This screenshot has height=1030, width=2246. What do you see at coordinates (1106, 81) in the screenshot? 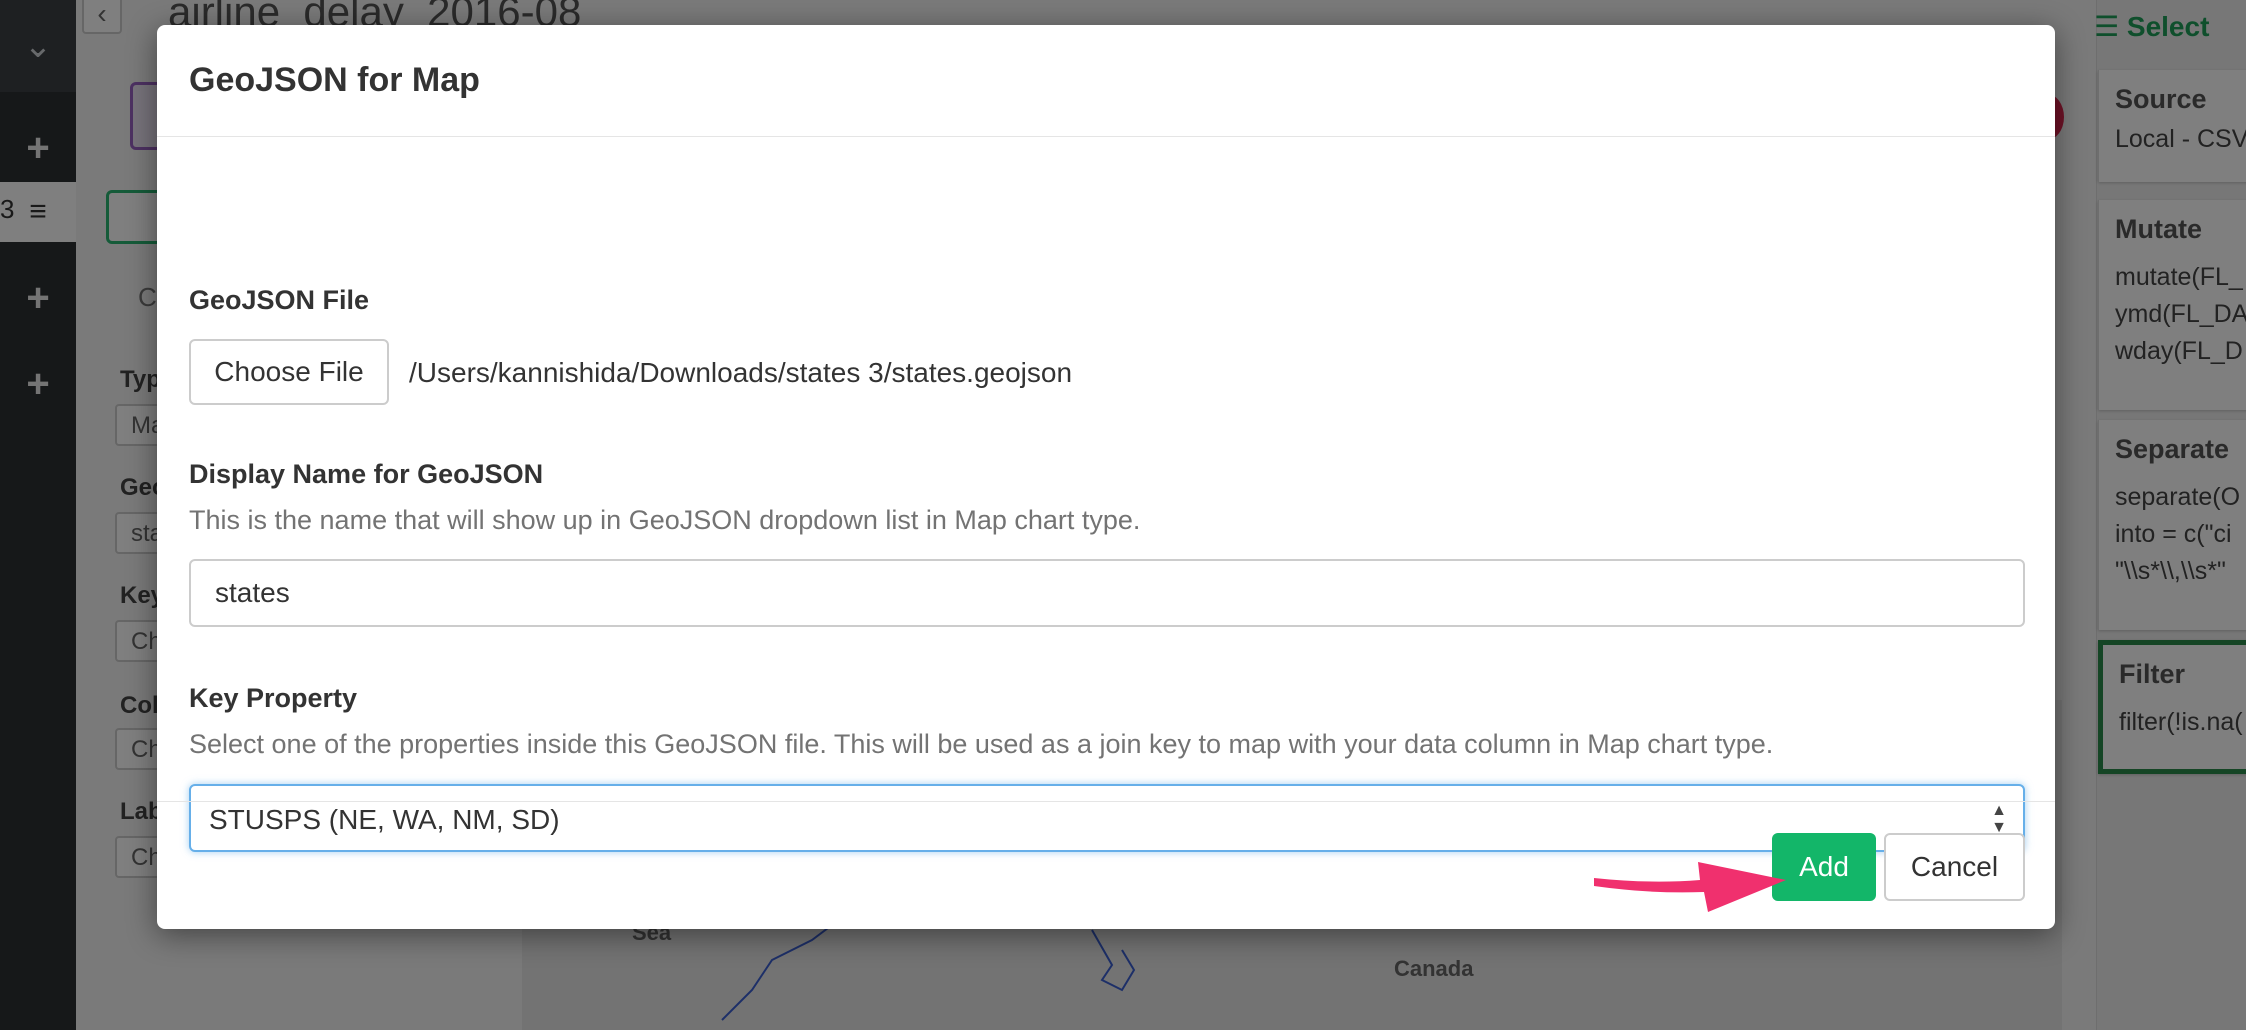
I see `modal-header: GeoJSON for Map` at bounding box center [1106, 81].